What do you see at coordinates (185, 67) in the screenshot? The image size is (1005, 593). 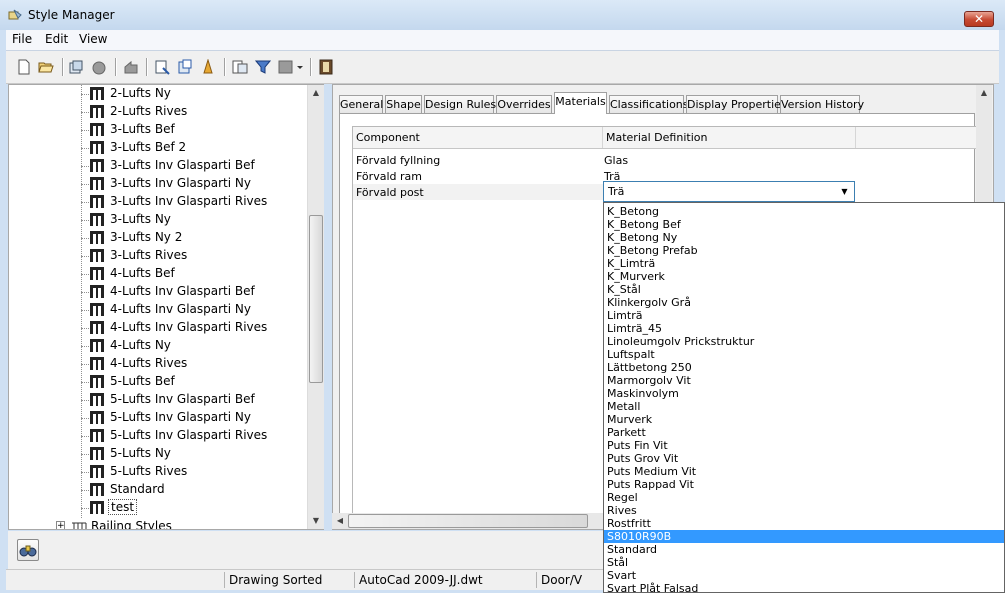 I see `properties-icon` at bounding box center [185, 67].